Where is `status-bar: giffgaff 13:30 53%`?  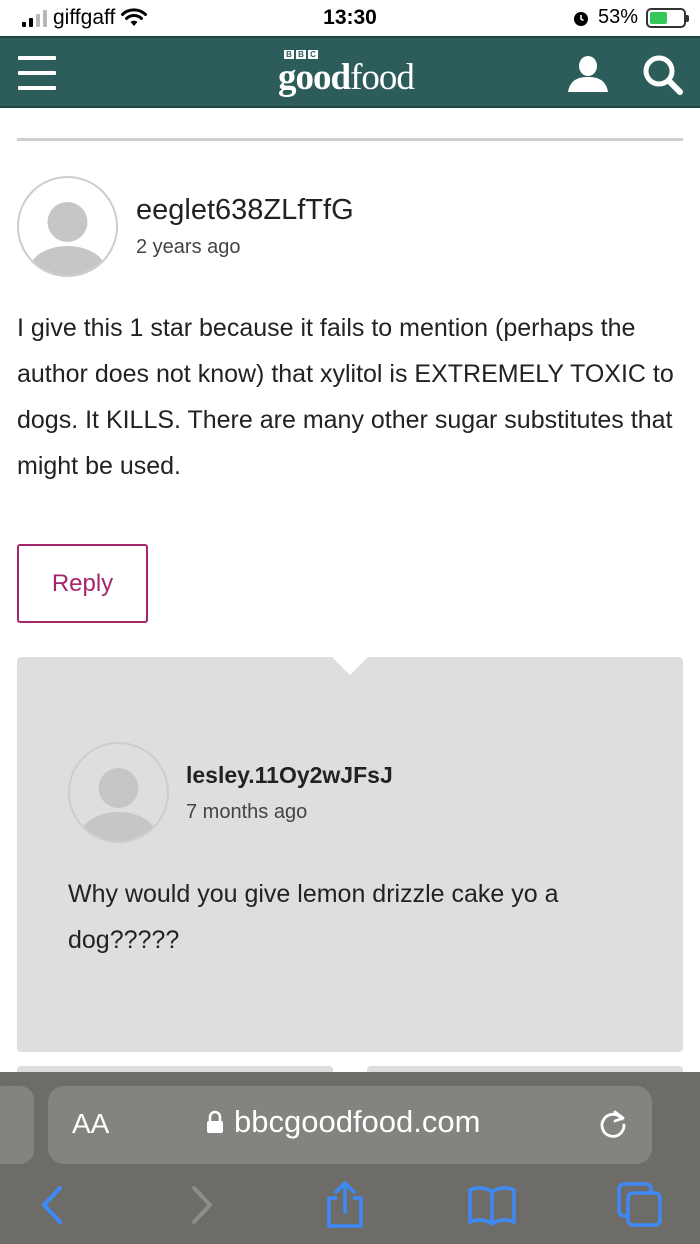
status-bar: giffgaff 13:30 53% is located at coordinates (350, 18).